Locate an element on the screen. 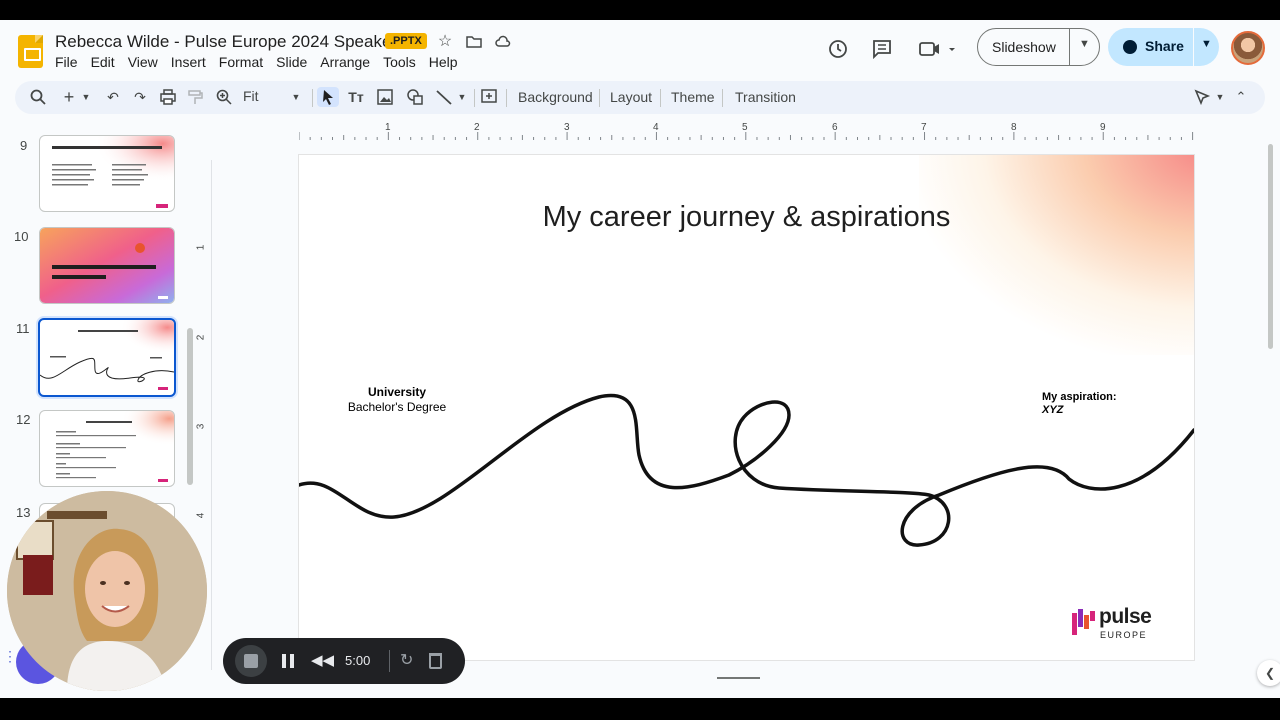 The height and width of the screenshot is (720, 1280). pen-tool-icon is located at coordinates (1202, 97).